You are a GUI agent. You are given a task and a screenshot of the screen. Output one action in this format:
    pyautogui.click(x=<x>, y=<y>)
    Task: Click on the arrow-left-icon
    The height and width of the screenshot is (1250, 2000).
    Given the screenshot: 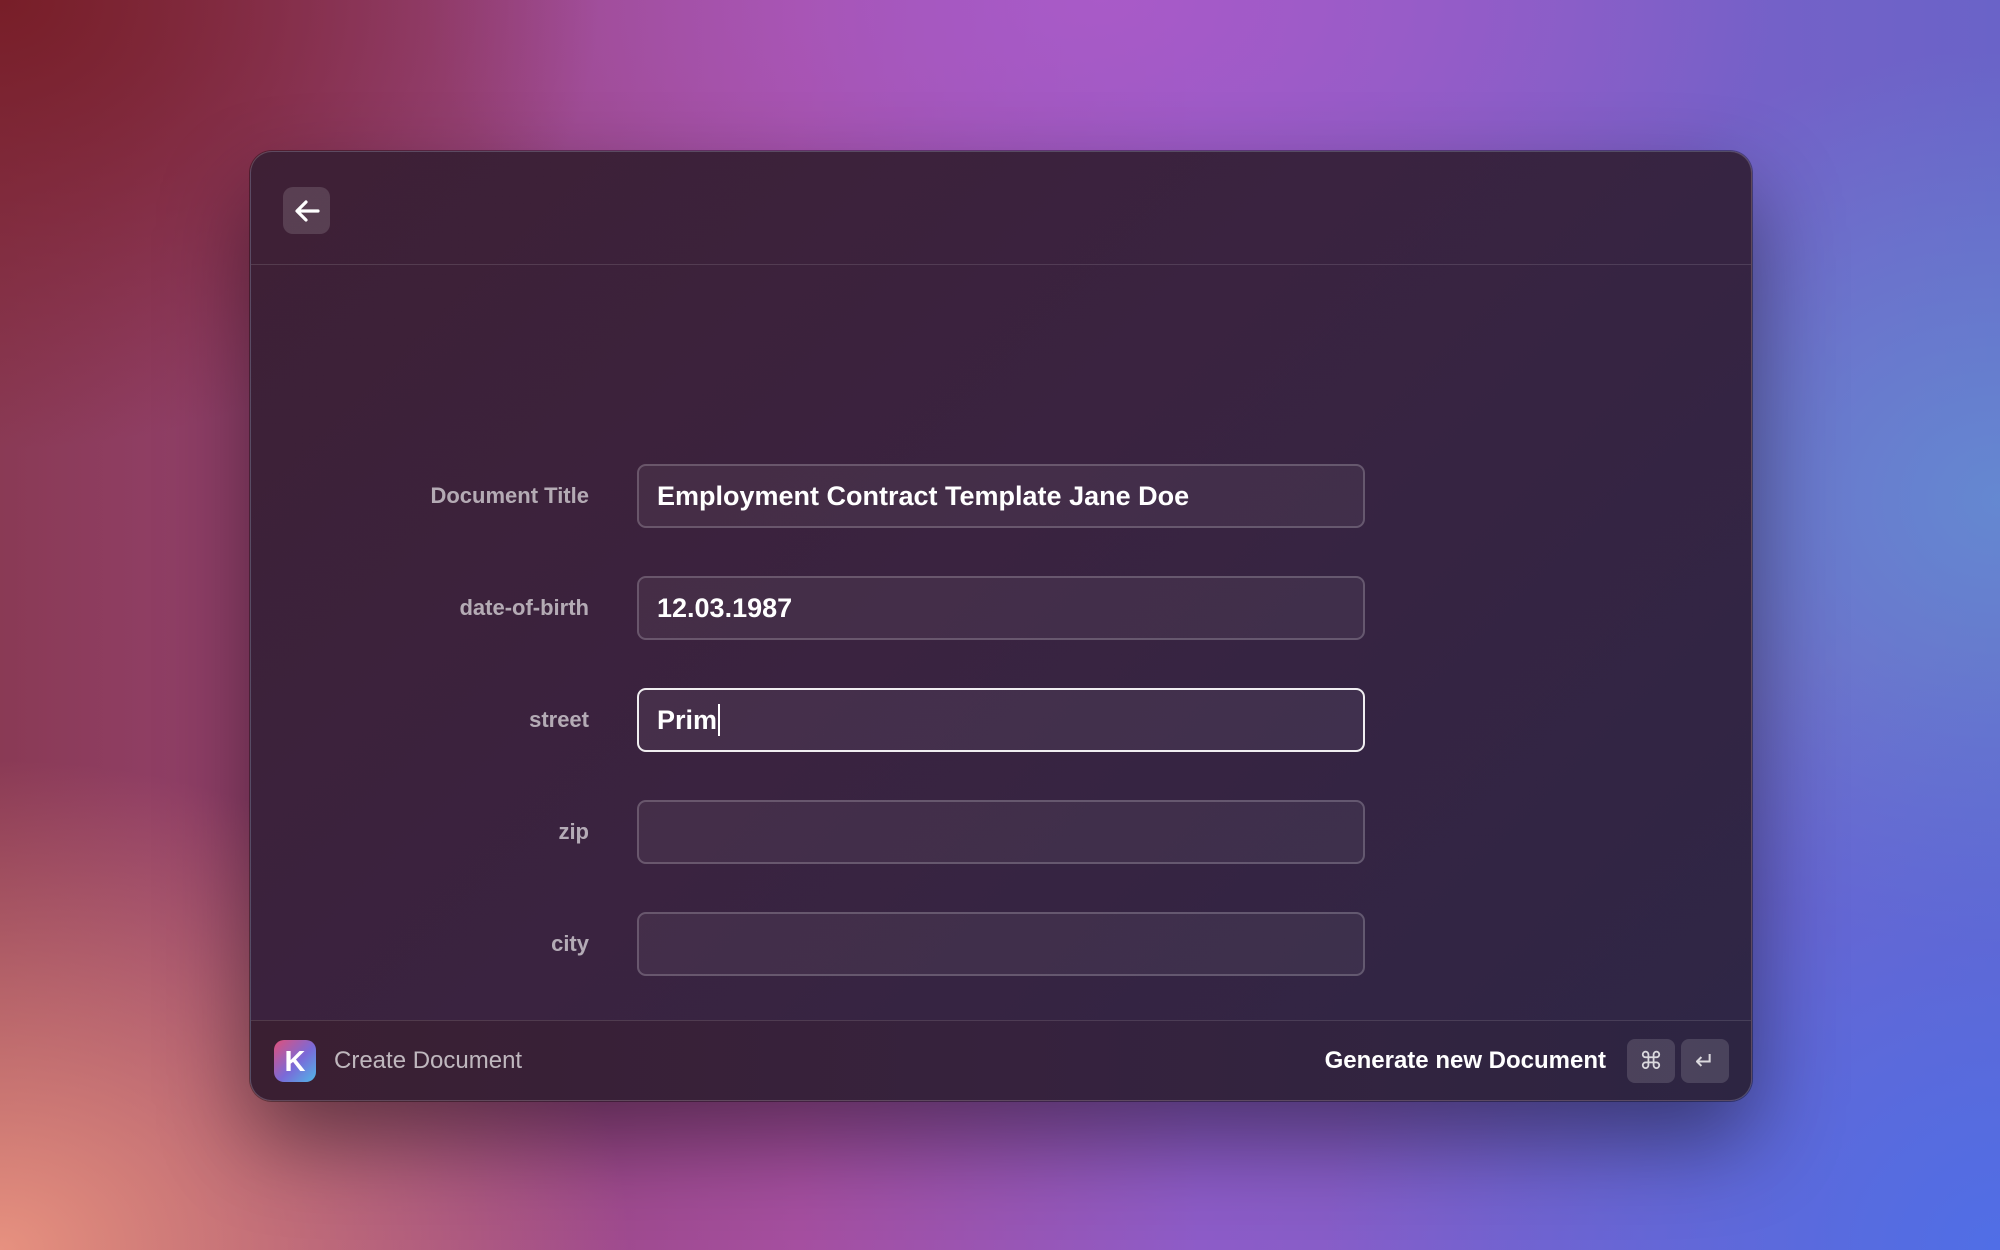 What is the action you would take?
    pyautogui.click(x=307, y=210)
    